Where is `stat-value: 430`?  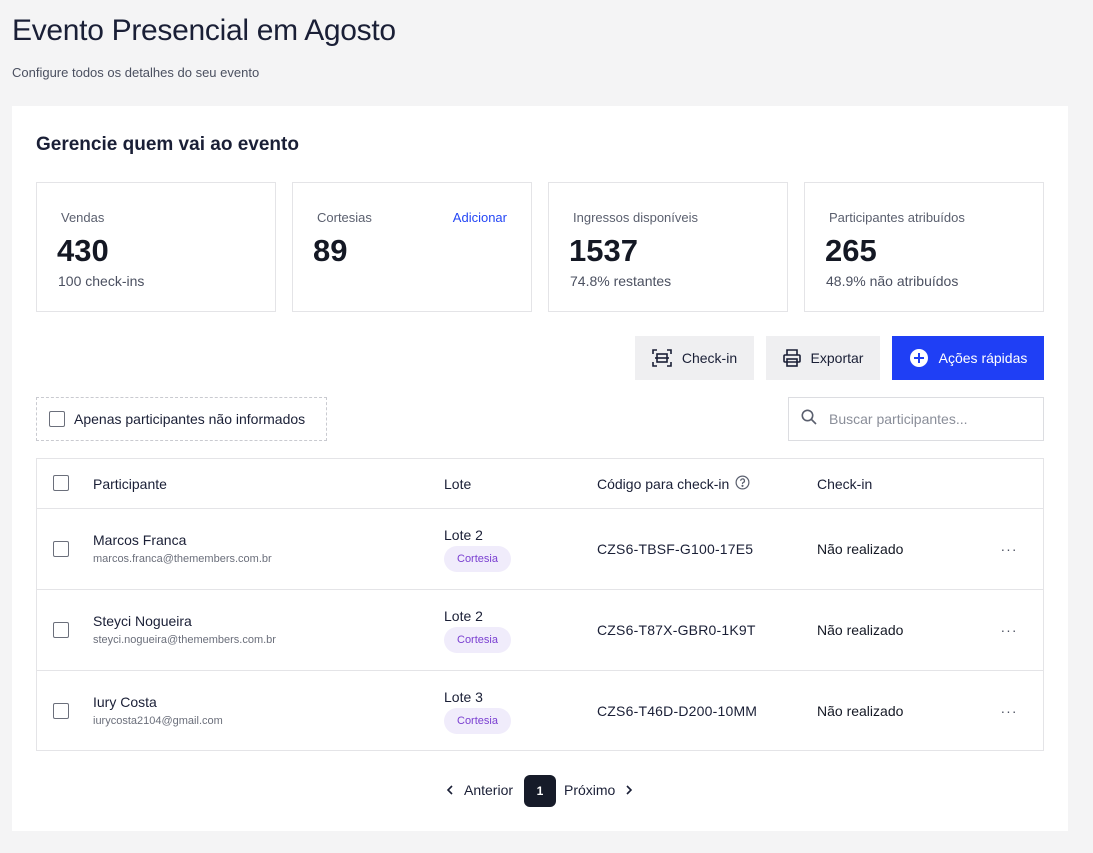 stat-value: 430 is located at coordinates (83, 250).